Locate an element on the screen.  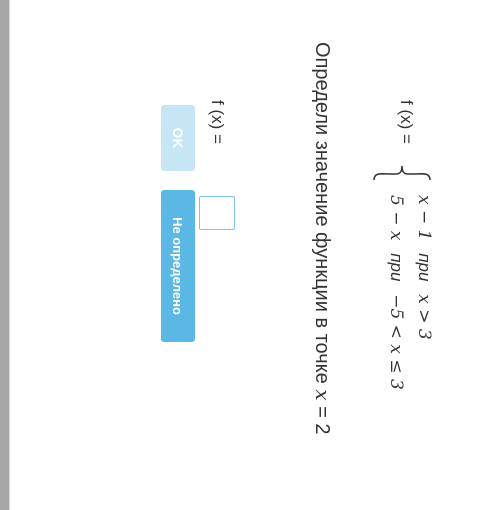
question-text: Определи значение функции в точке x = 2 is located at coordinates (322, 238).